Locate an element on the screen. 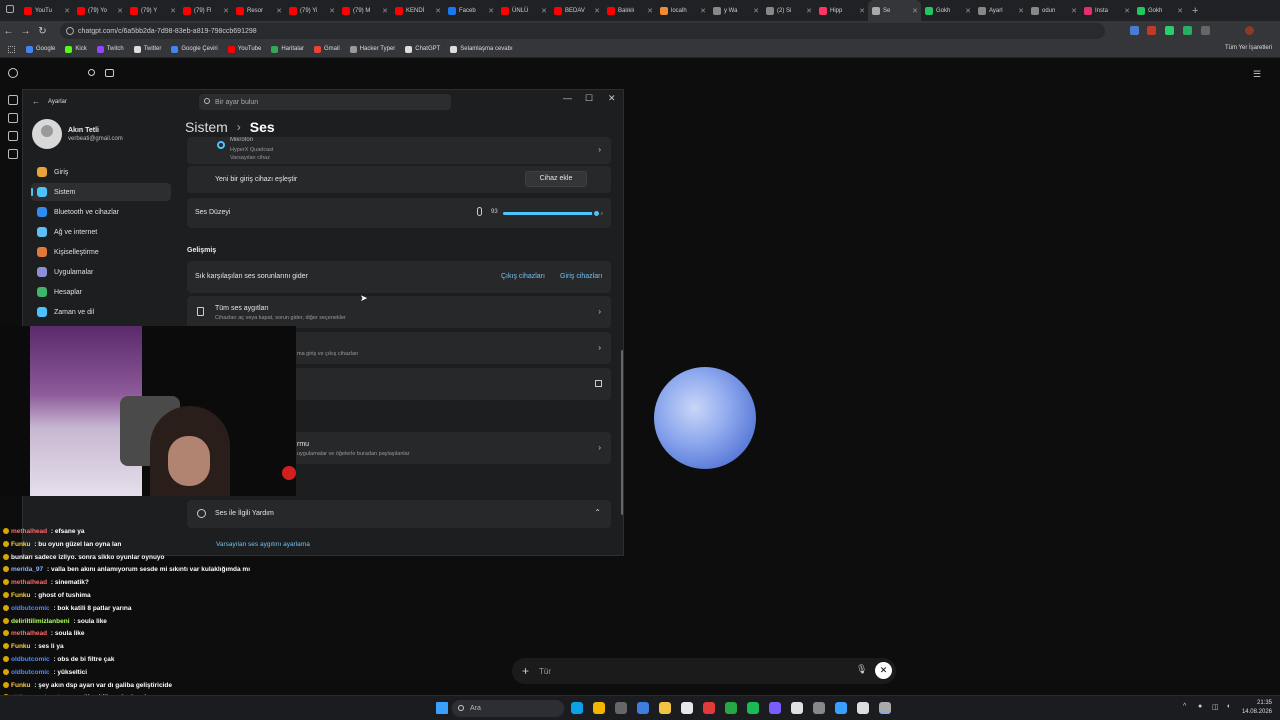 Image resolution: width=1280 pixels, height=720 pixels. volume-slider is located at coordinates (553, 213).